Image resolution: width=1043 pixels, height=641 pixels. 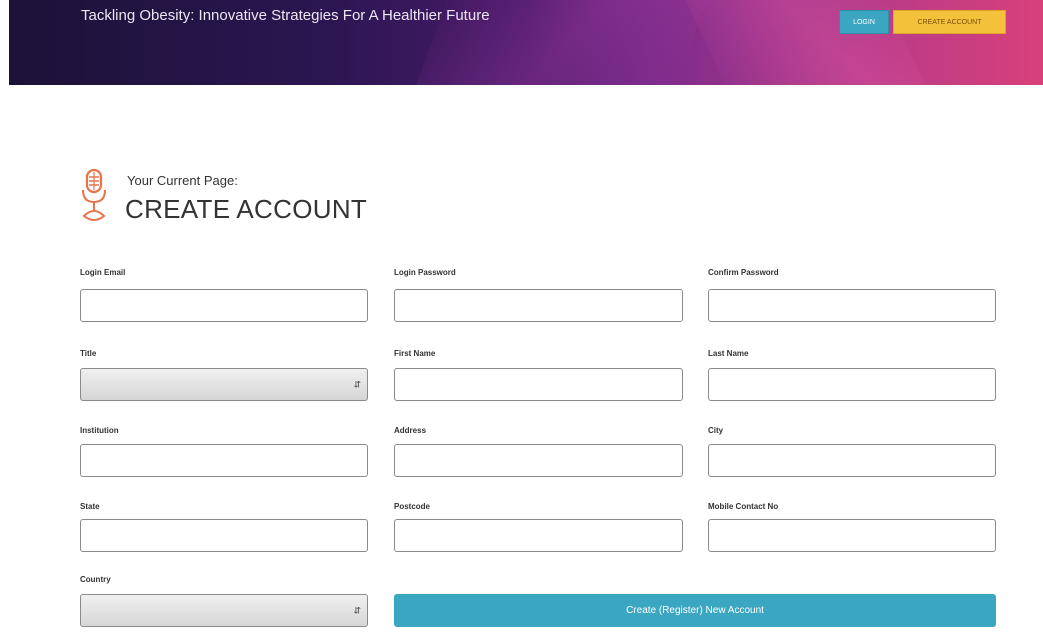 What do you see at coordinates (224, 384) in the screenshot?
I see `title-select: ⇵` at bounding box center [224, 384].